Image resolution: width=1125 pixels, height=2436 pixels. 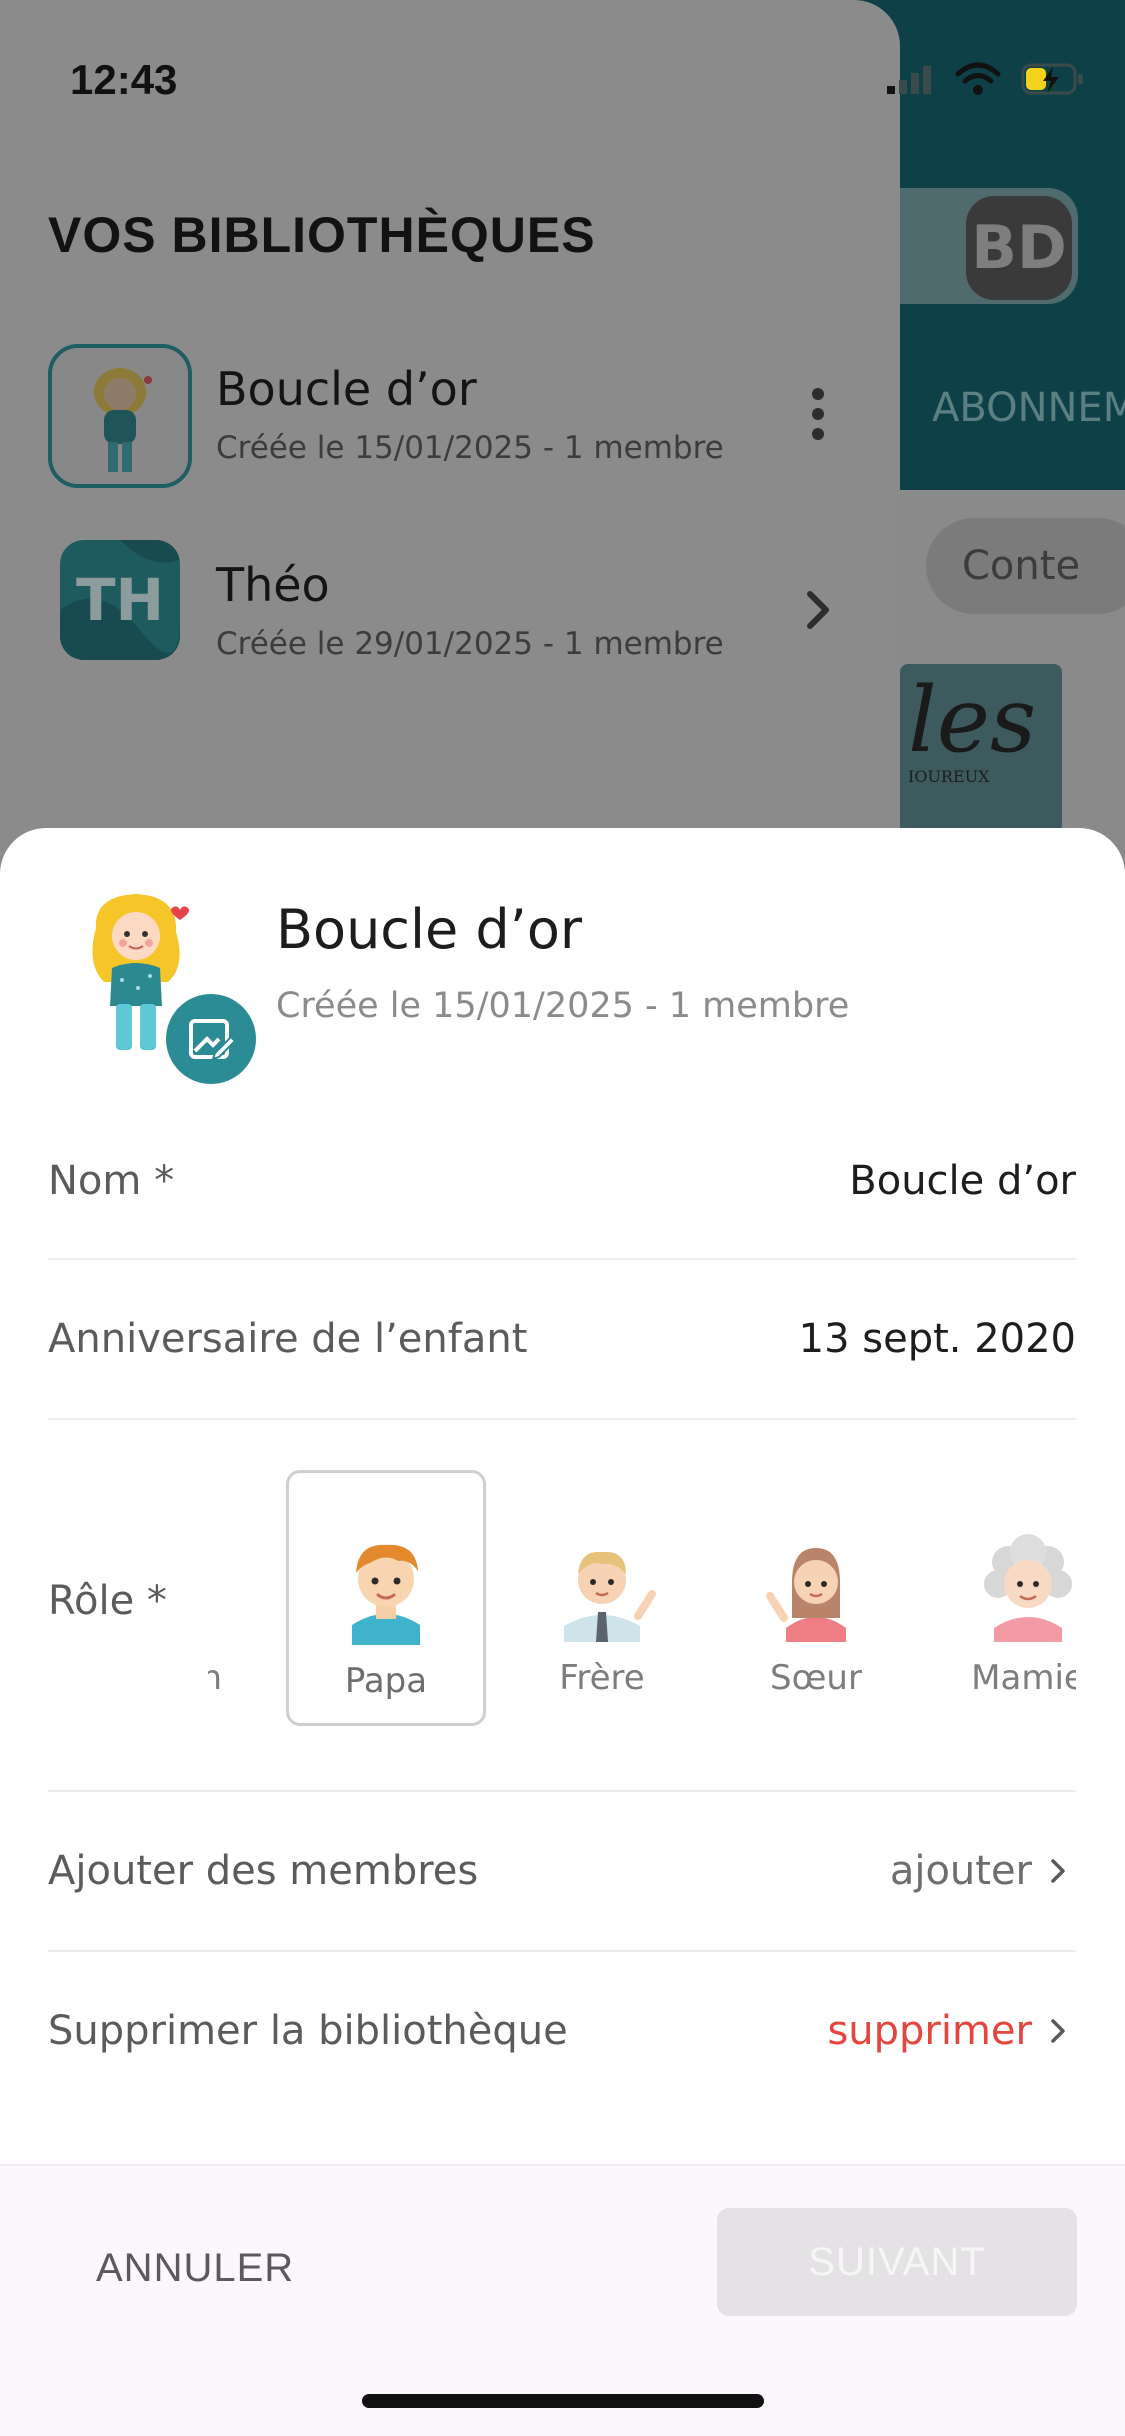 What do you see at coordinates (816, 1678) in the screenshot?
I see `role-label-text: Sœur` at bounding box center [816, 1678].